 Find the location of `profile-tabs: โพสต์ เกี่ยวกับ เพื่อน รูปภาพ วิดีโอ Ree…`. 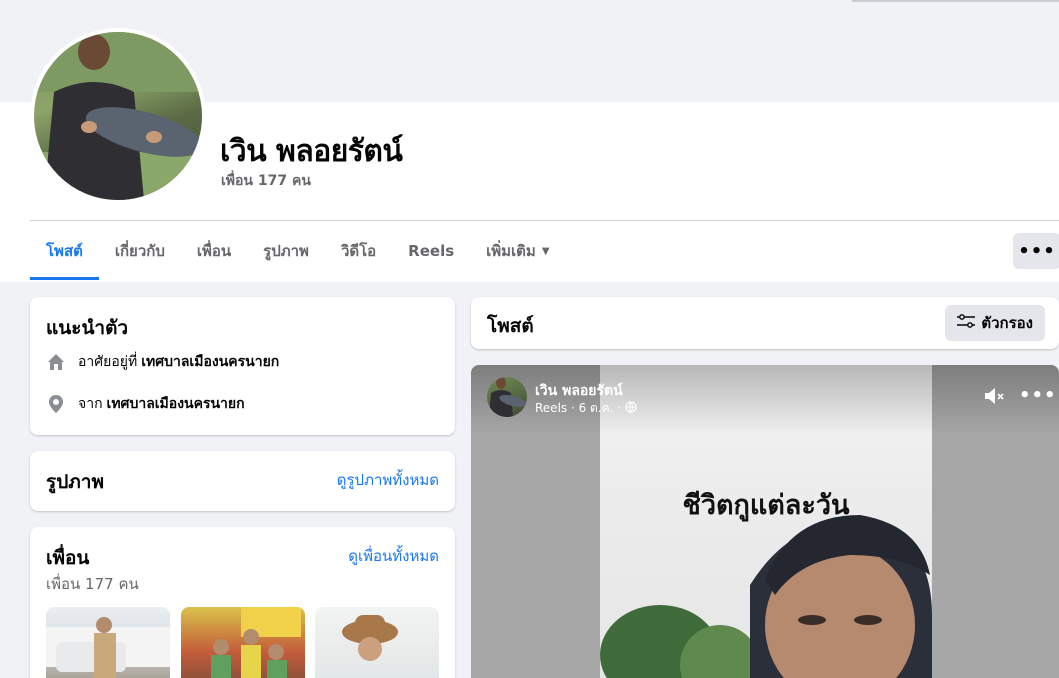

profile-tabs: โพสต์ เกี่ยวกับ เพื่อน รูปภาพ วิดีโอ Ree… is located at coordinates (298, 251).